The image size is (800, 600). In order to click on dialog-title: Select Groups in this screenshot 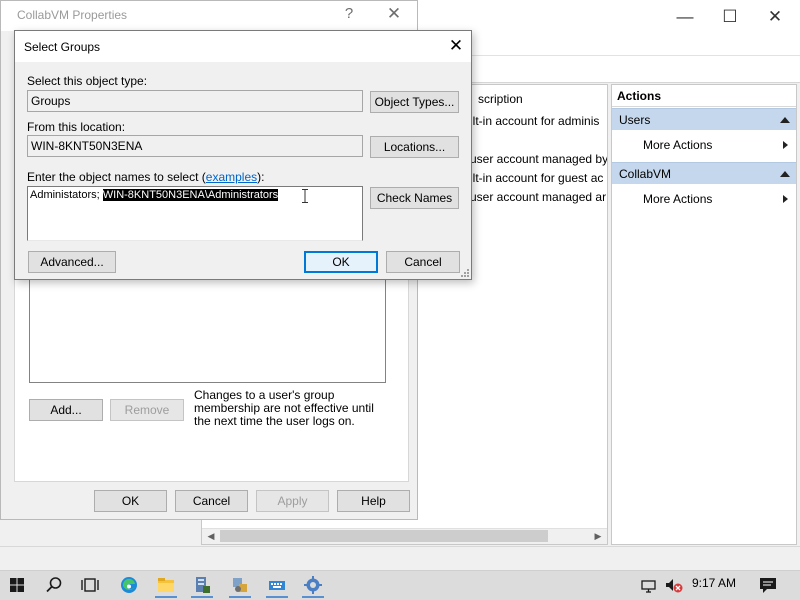, I will do `click(62, 47)`.